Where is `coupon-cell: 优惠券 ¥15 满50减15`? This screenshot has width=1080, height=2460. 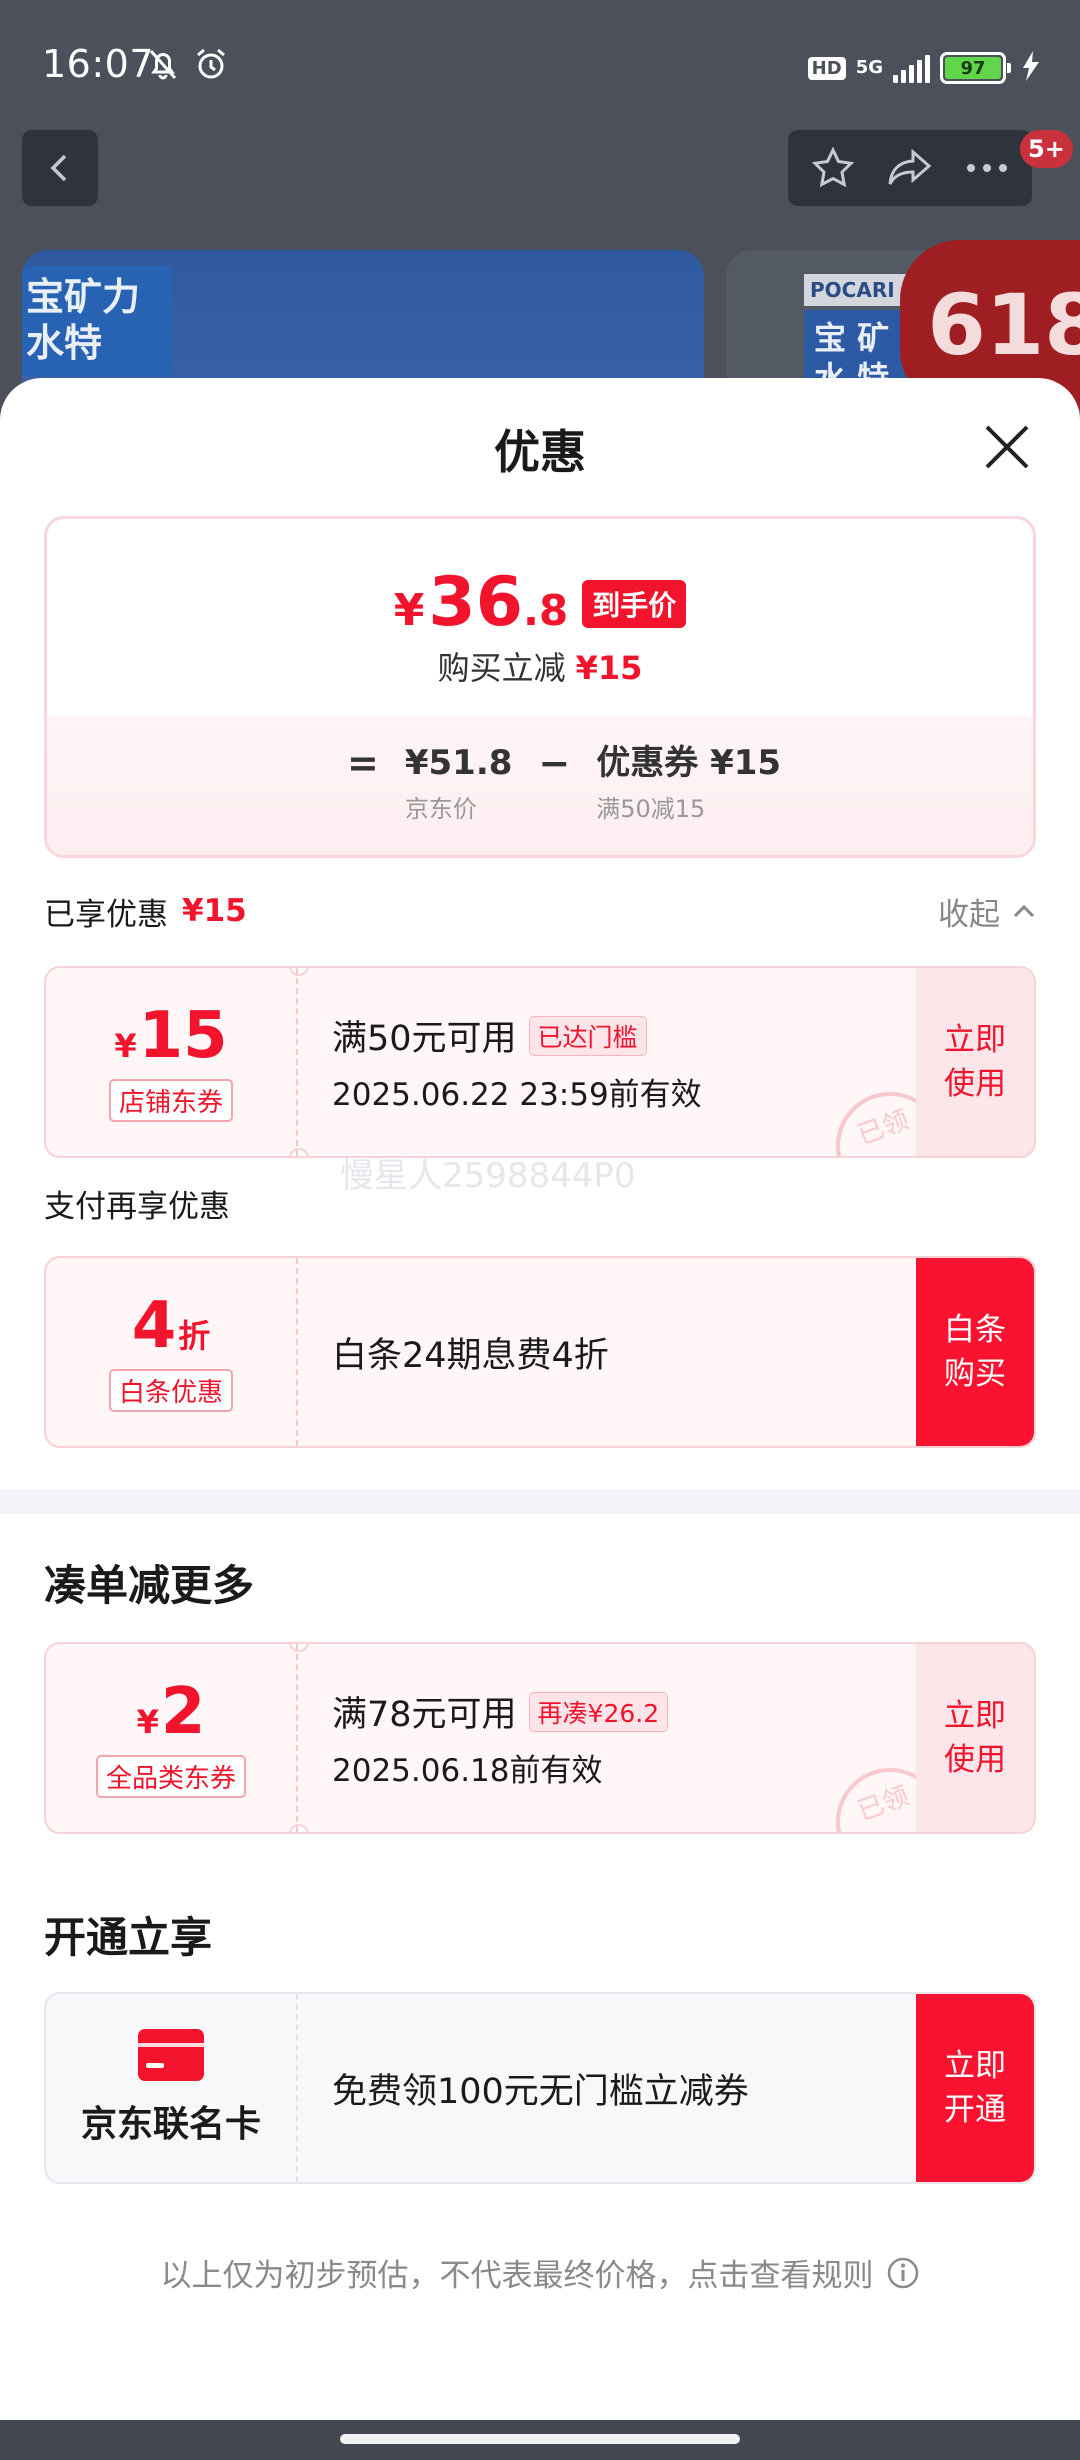
coupon-cell: 优惠券 ¥15 满50减15 is located at coordinates (688, 781).